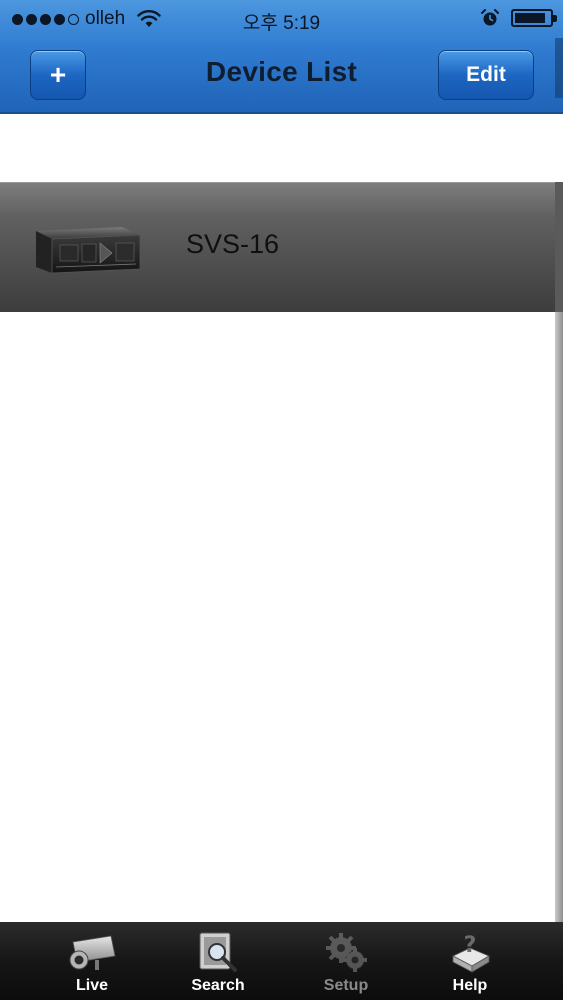  What do you see at coordinates (346, 985) in the screenshot?
I see `tab-label: Setup` at bounding box center [346, 985].